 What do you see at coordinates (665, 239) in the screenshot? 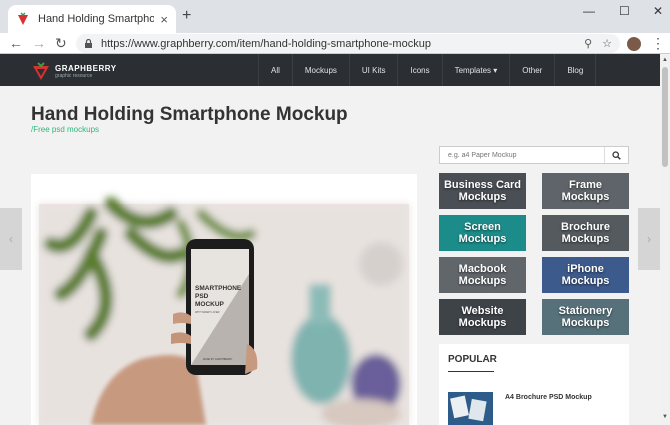
I see `page-scrollbar: ▲ ▼` at bounding box center [665, 239].